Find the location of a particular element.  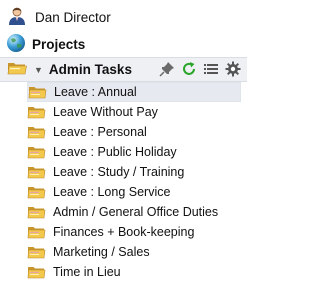

expand-triangle-icon: ▼ is located at coordinates (38, 70).